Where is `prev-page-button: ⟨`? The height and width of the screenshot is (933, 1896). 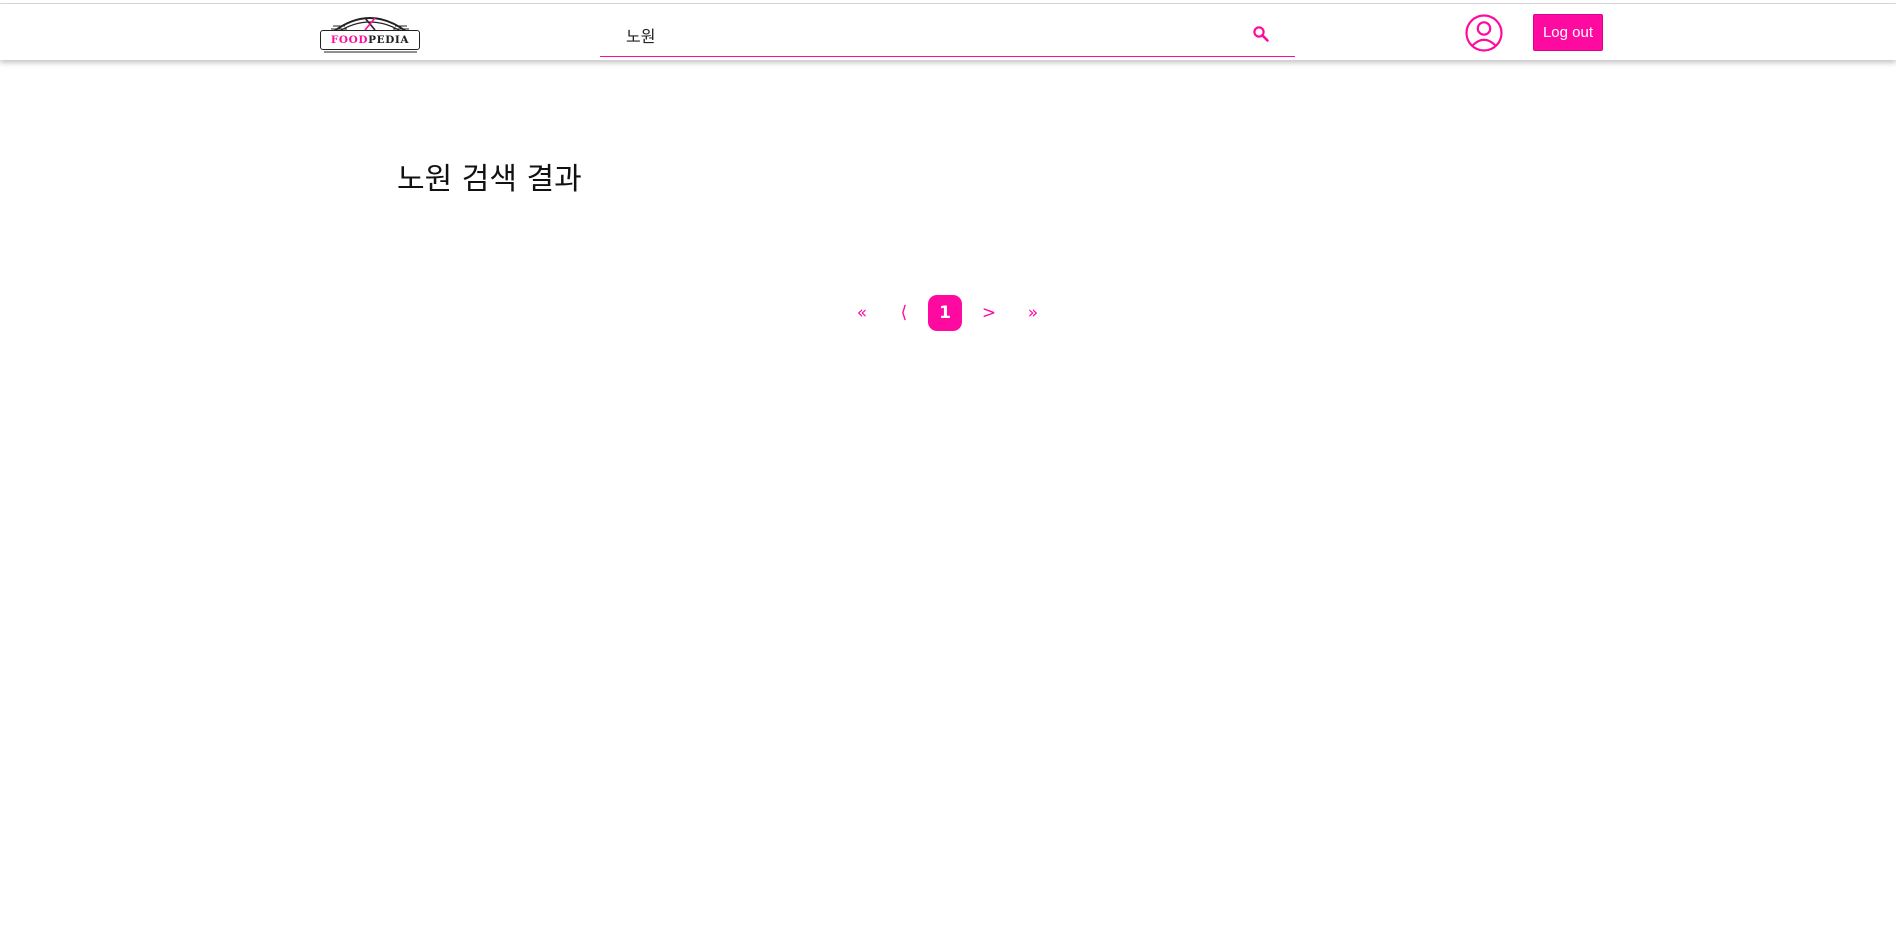 prev-page-button: ⟨ is located at coordinates (904, 313).